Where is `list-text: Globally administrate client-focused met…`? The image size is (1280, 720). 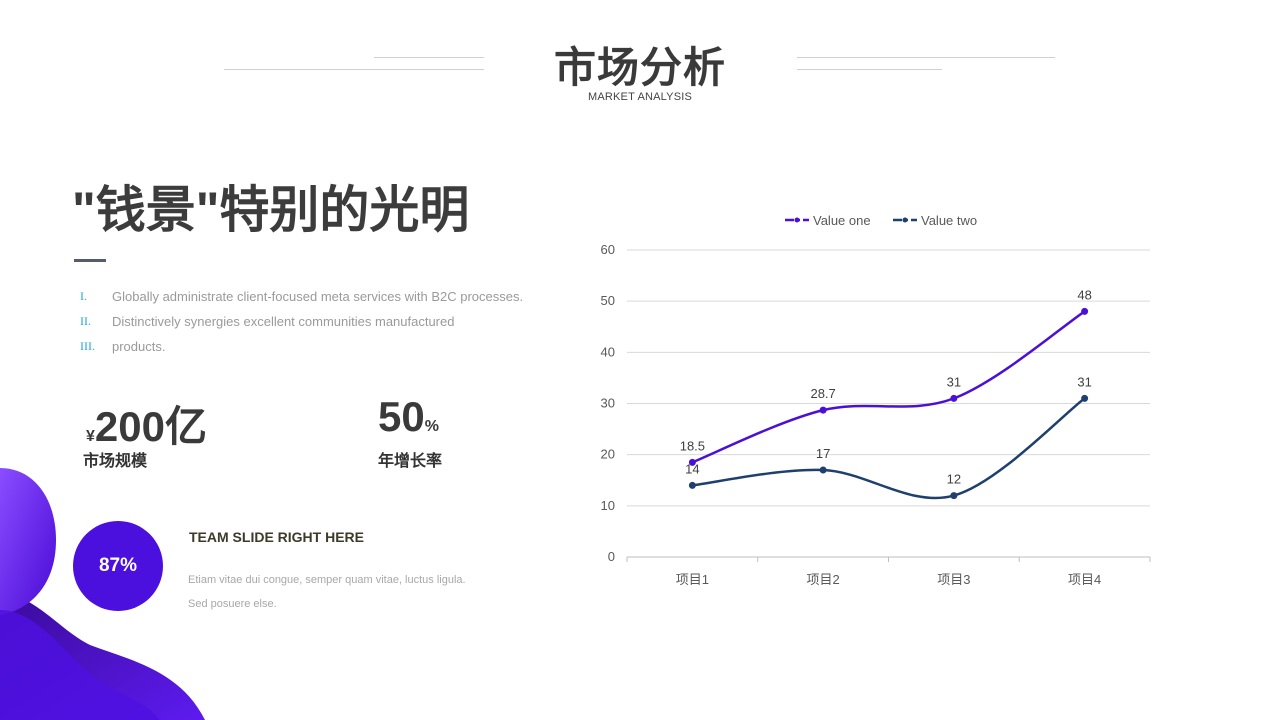 list-text: Globally administrate client-focused met… is located at coordinates (318, 296).